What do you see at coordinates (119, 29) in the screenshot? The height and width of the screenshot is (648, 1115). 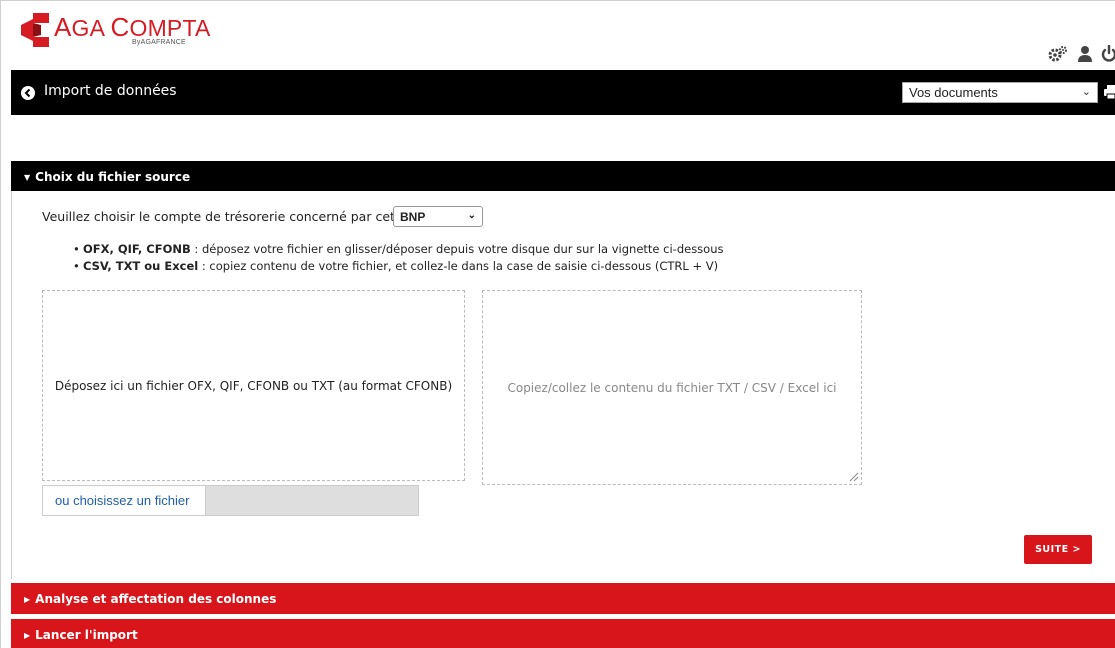 I see `aga-compta-logo: AGA COMPTA ByAGAFRANCE` at bounding box center [119, 29].